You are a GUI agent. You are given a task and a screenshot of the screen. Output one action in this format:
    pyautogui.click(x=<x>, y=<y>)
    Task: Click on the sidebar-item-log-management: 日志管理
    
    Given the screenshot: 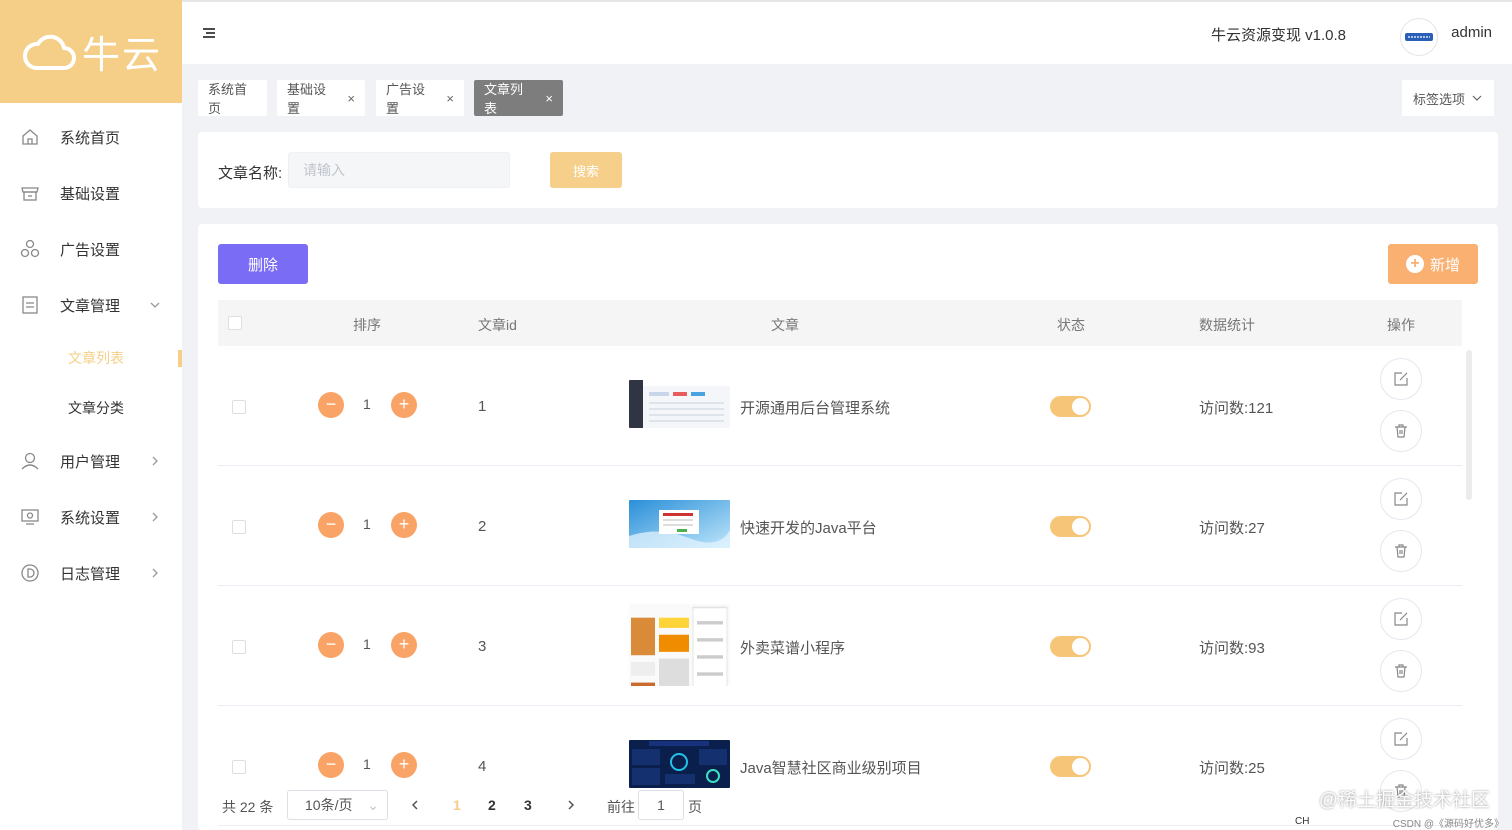 What is the action you would take?
    pyautogui.click(x=91, y=573)
    